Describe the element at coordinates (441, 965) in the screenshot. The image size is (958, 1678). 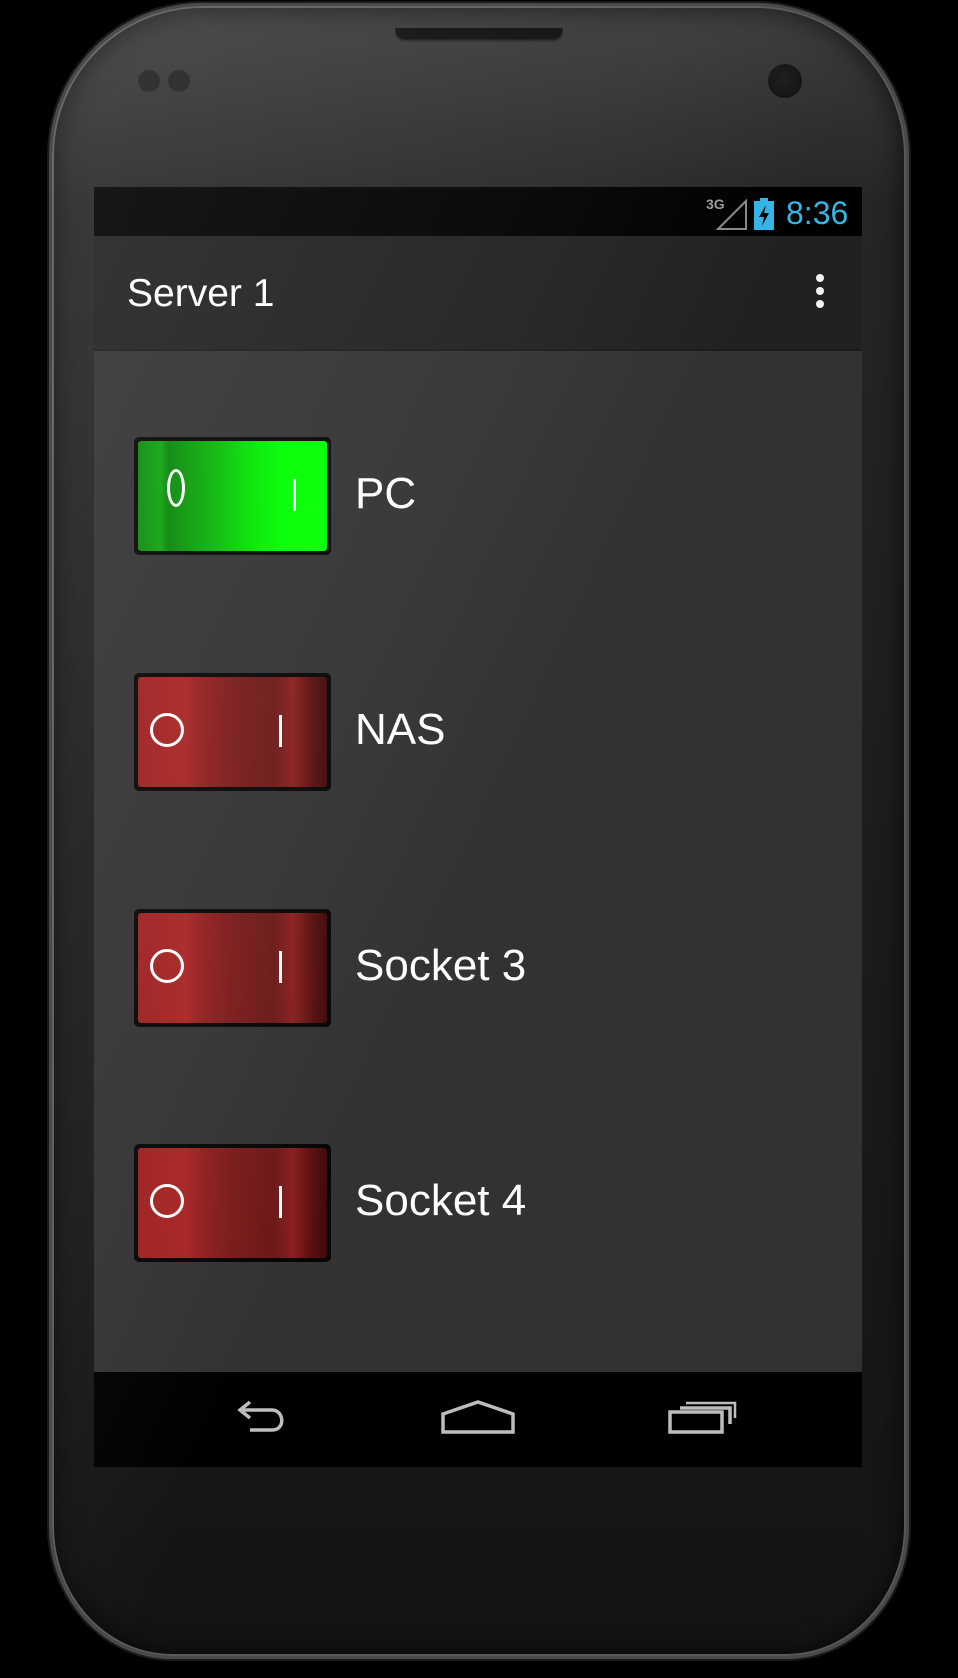
I see `switch-label: Socket 3` at that location.